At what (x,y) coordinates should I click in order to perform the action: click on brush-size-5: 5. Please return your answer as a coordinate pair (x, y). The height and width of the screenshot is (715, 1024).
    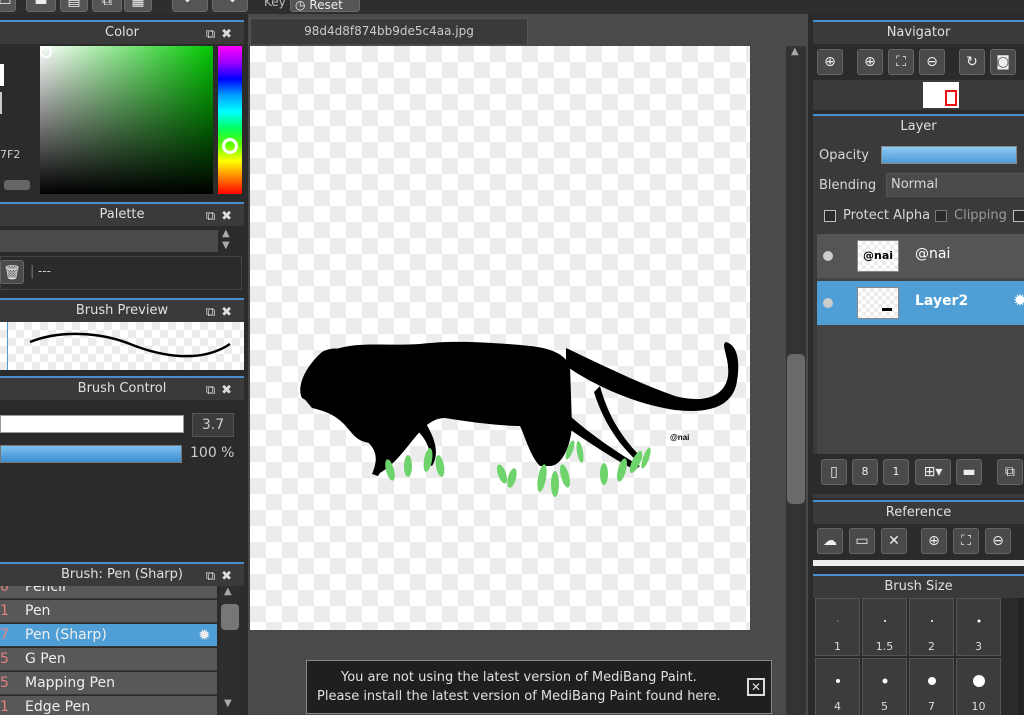
    Looking at the image, I should click on (884, 686).